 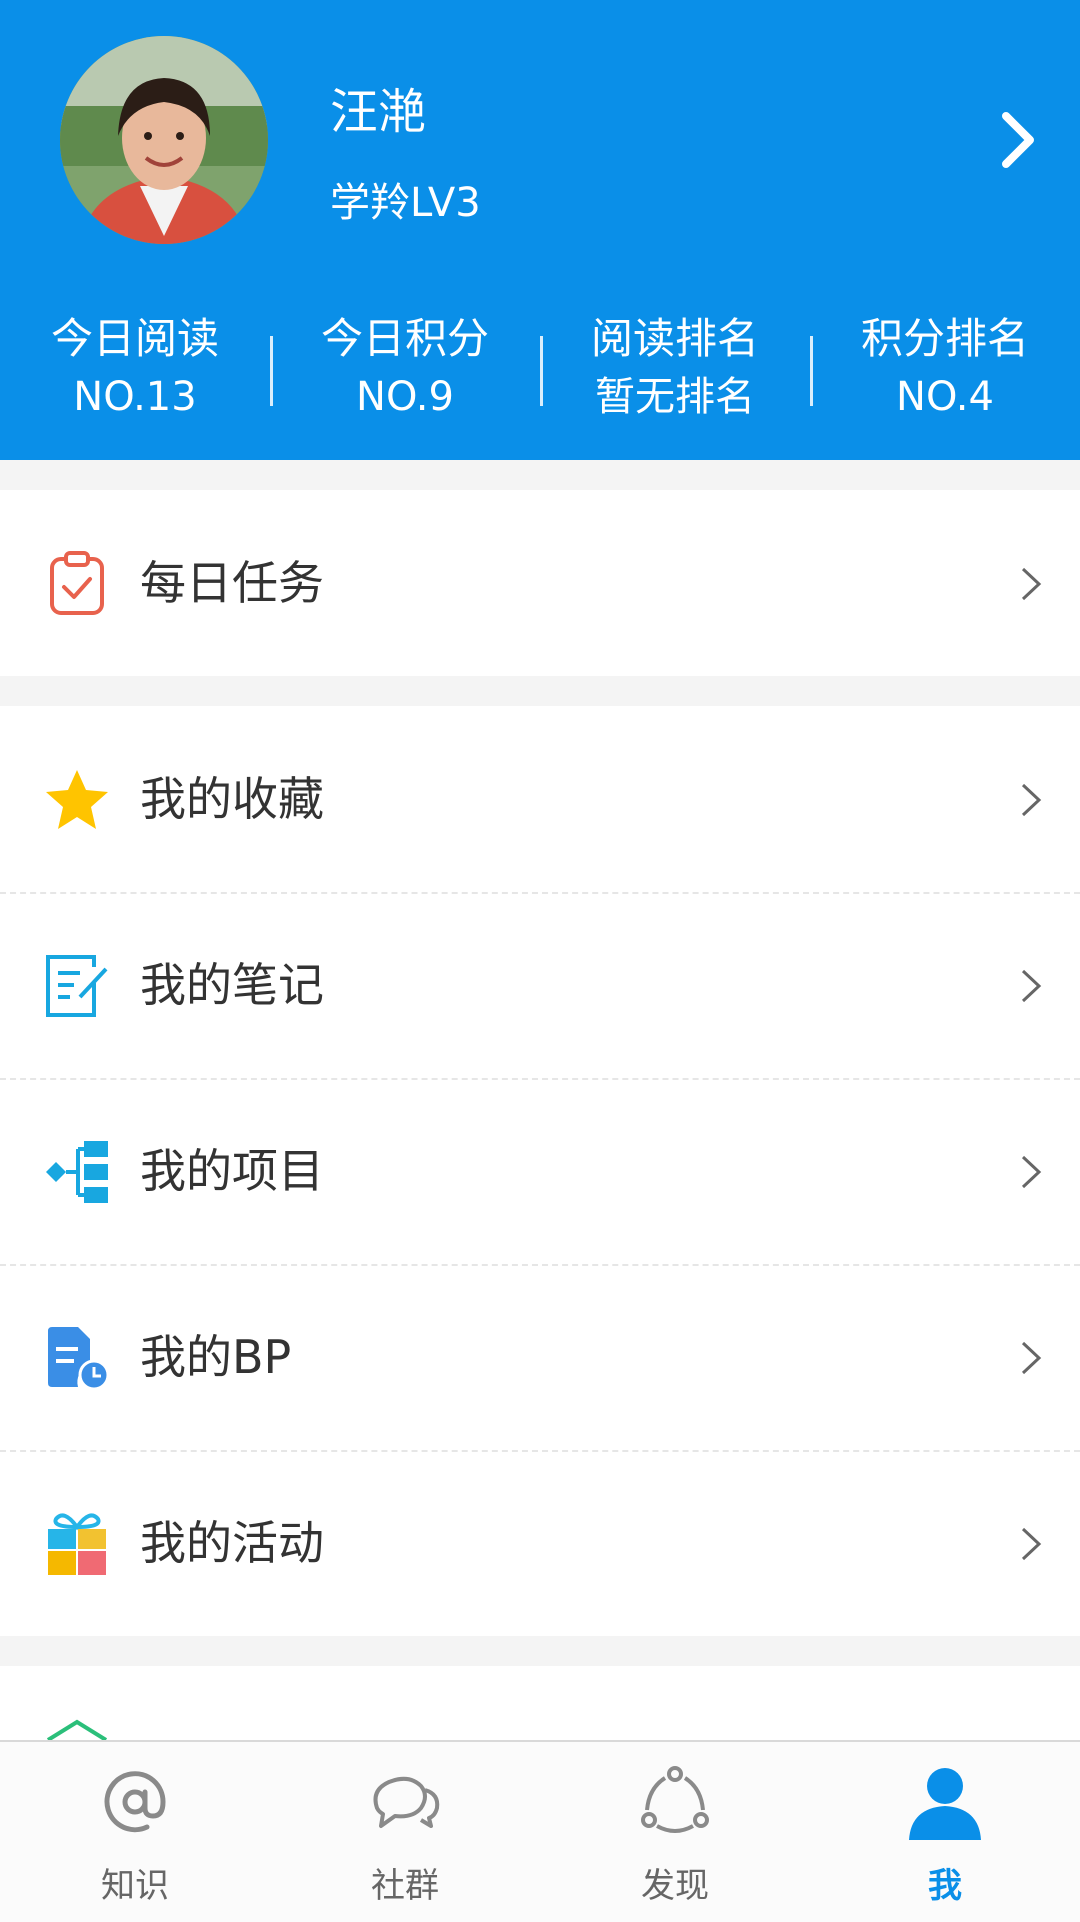 I want to click on menu-item-notes: 我的笔记, so click(x=540, y=985).